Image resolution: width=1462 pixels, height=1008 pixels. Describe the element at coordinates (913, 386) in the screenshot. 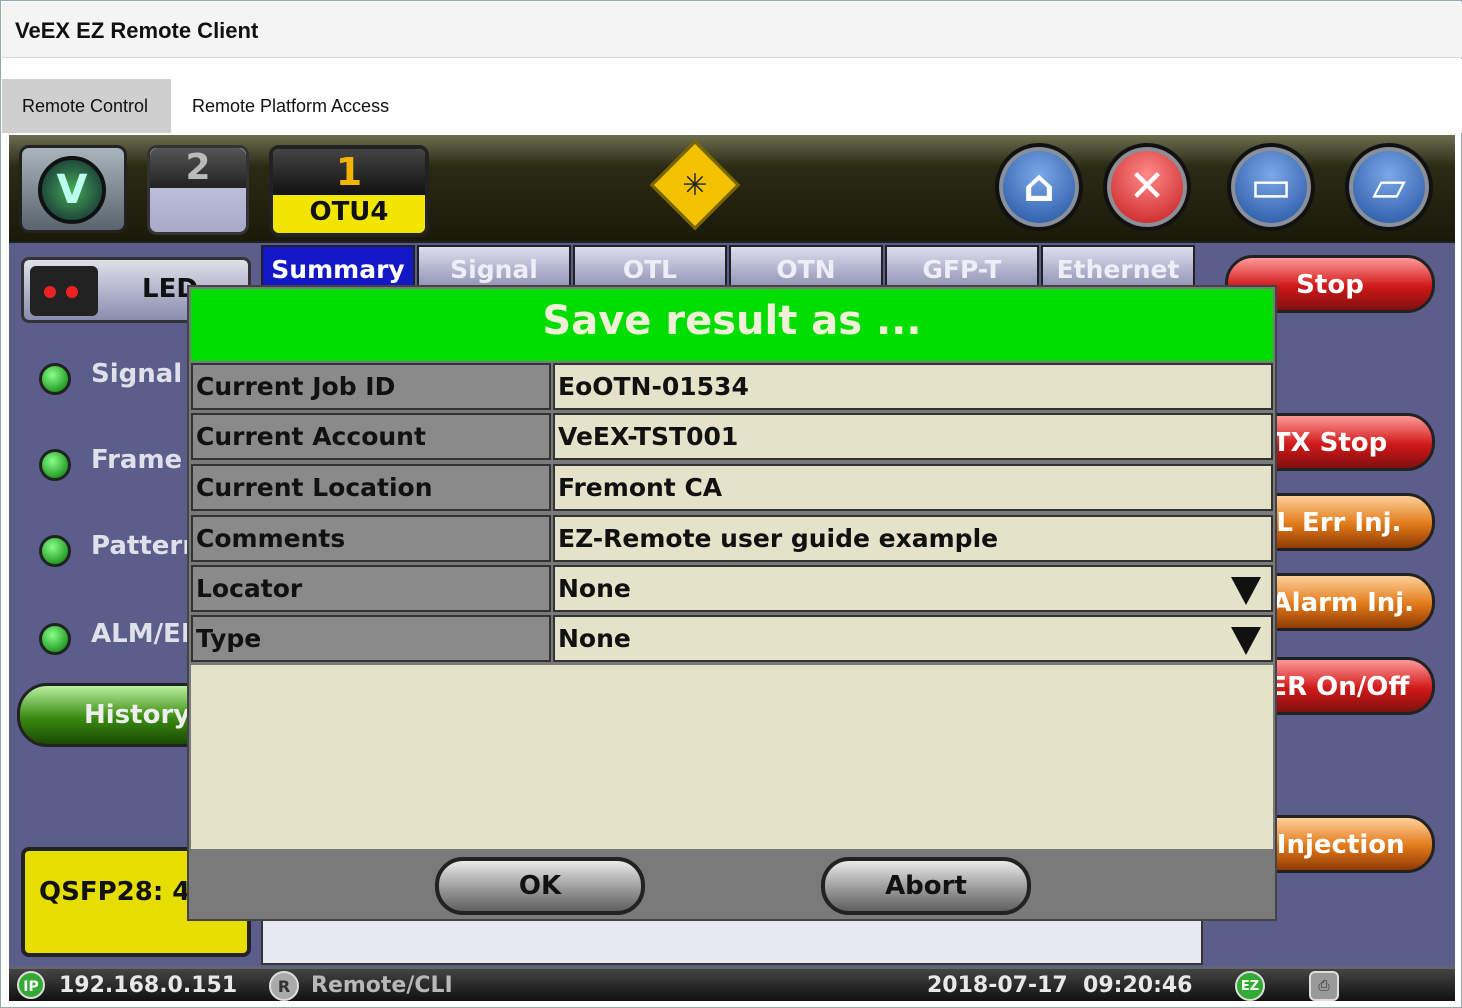

I see `job-id-field: EoOTN-01534` at that location.